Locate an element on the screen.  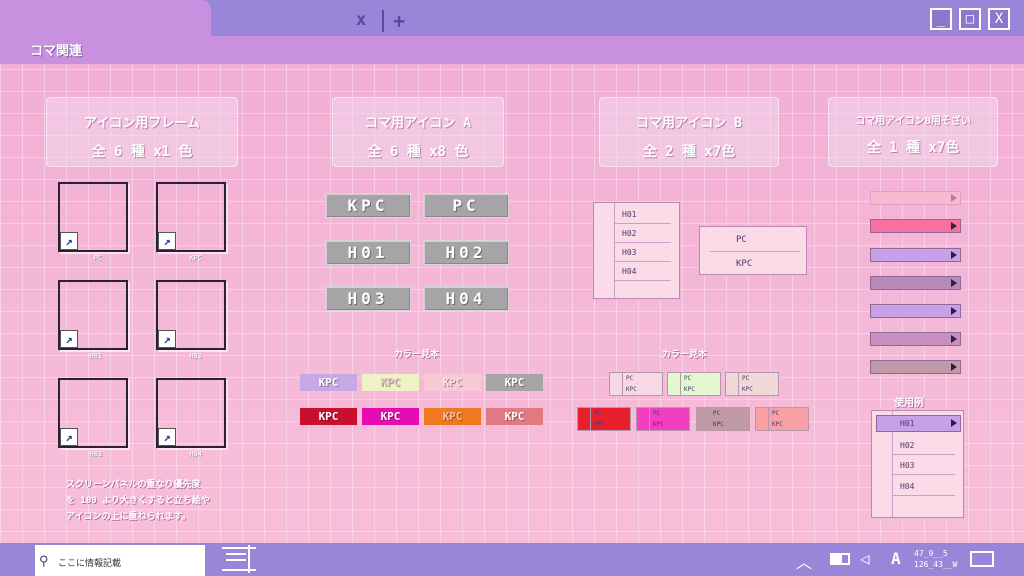
list-pc: PC KPC is located at coordinates (753, 250).